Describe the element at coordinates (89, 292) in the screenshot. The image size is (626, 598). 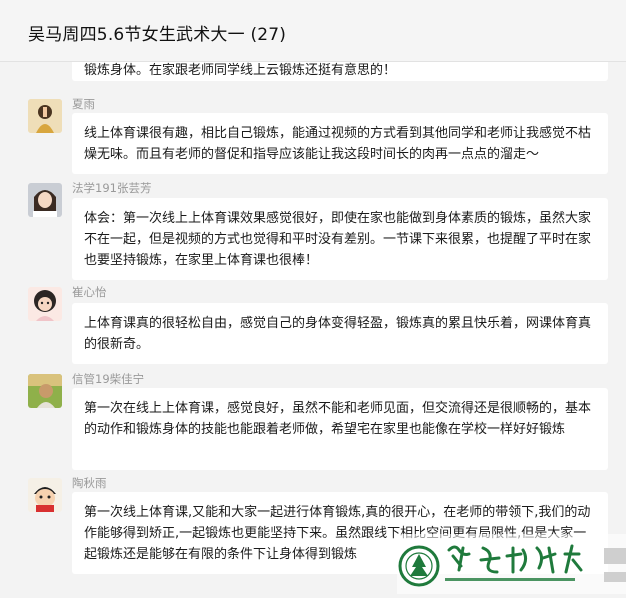
I see `sender-name: 崔心怡` at that location.